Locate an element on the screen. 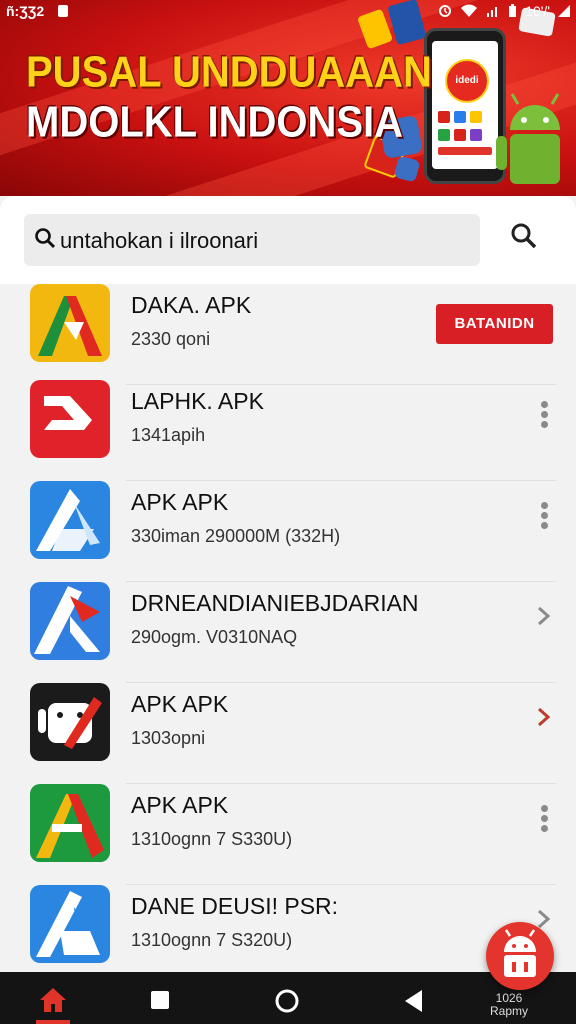  nav-back-button is located at coordinates (413, 1003).